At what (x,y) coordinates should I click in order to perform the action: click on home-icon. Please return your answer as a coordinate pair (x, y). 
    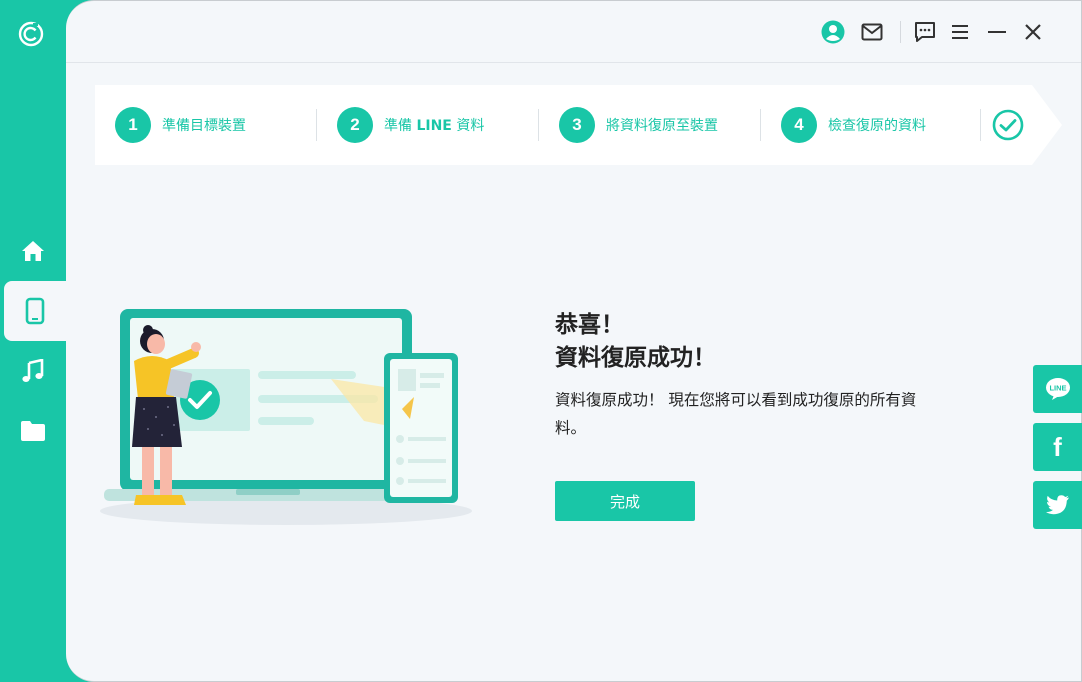
    Looking at the image, I should click on (33, 251).